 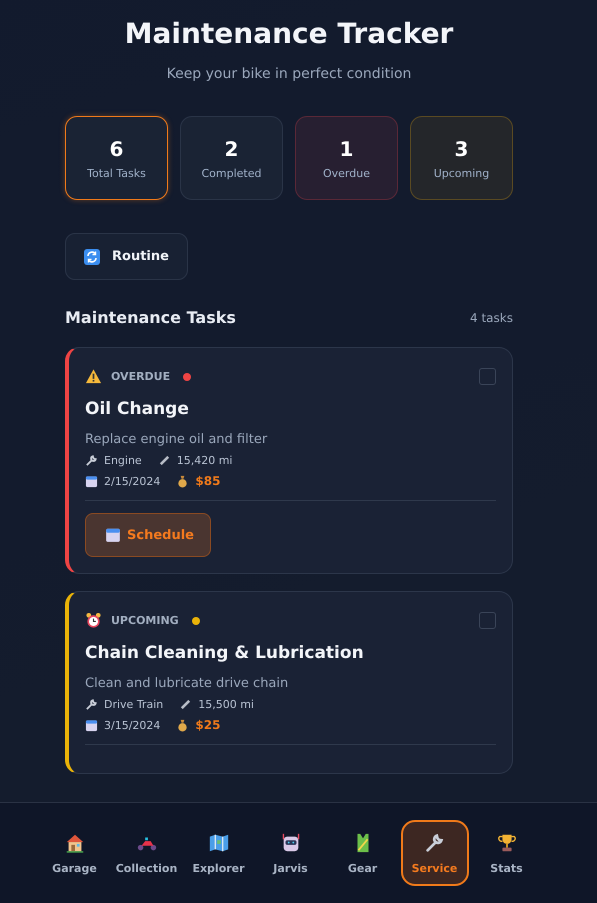 I want to click on nav-tab: Service, so click(x=434, y=853).